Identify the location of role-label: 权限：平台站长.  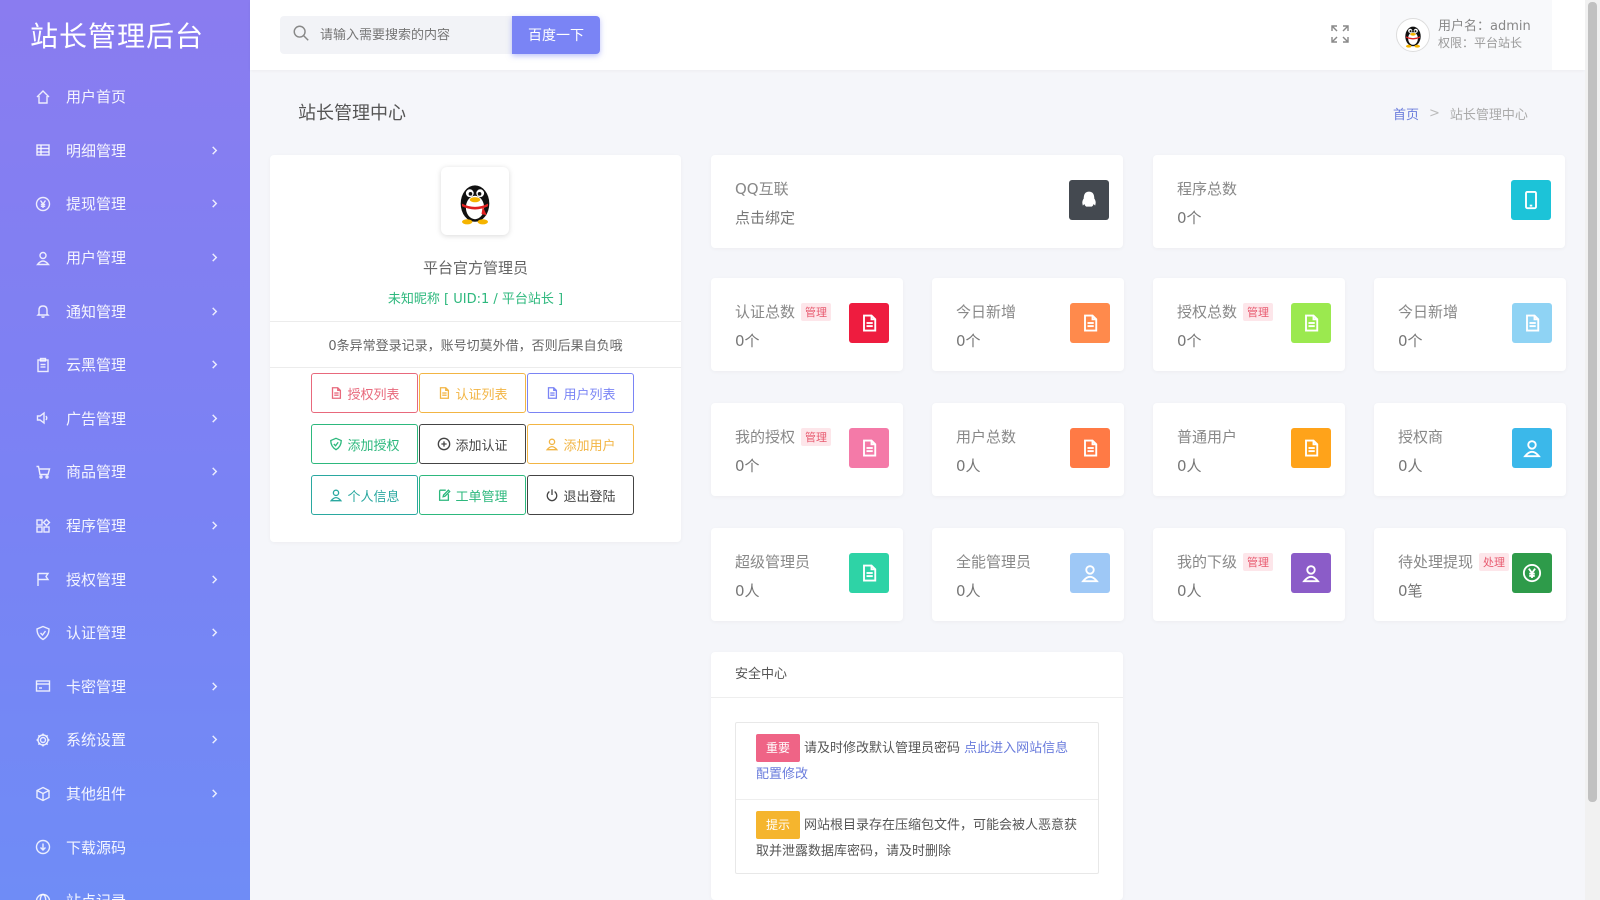
(1480, 43).